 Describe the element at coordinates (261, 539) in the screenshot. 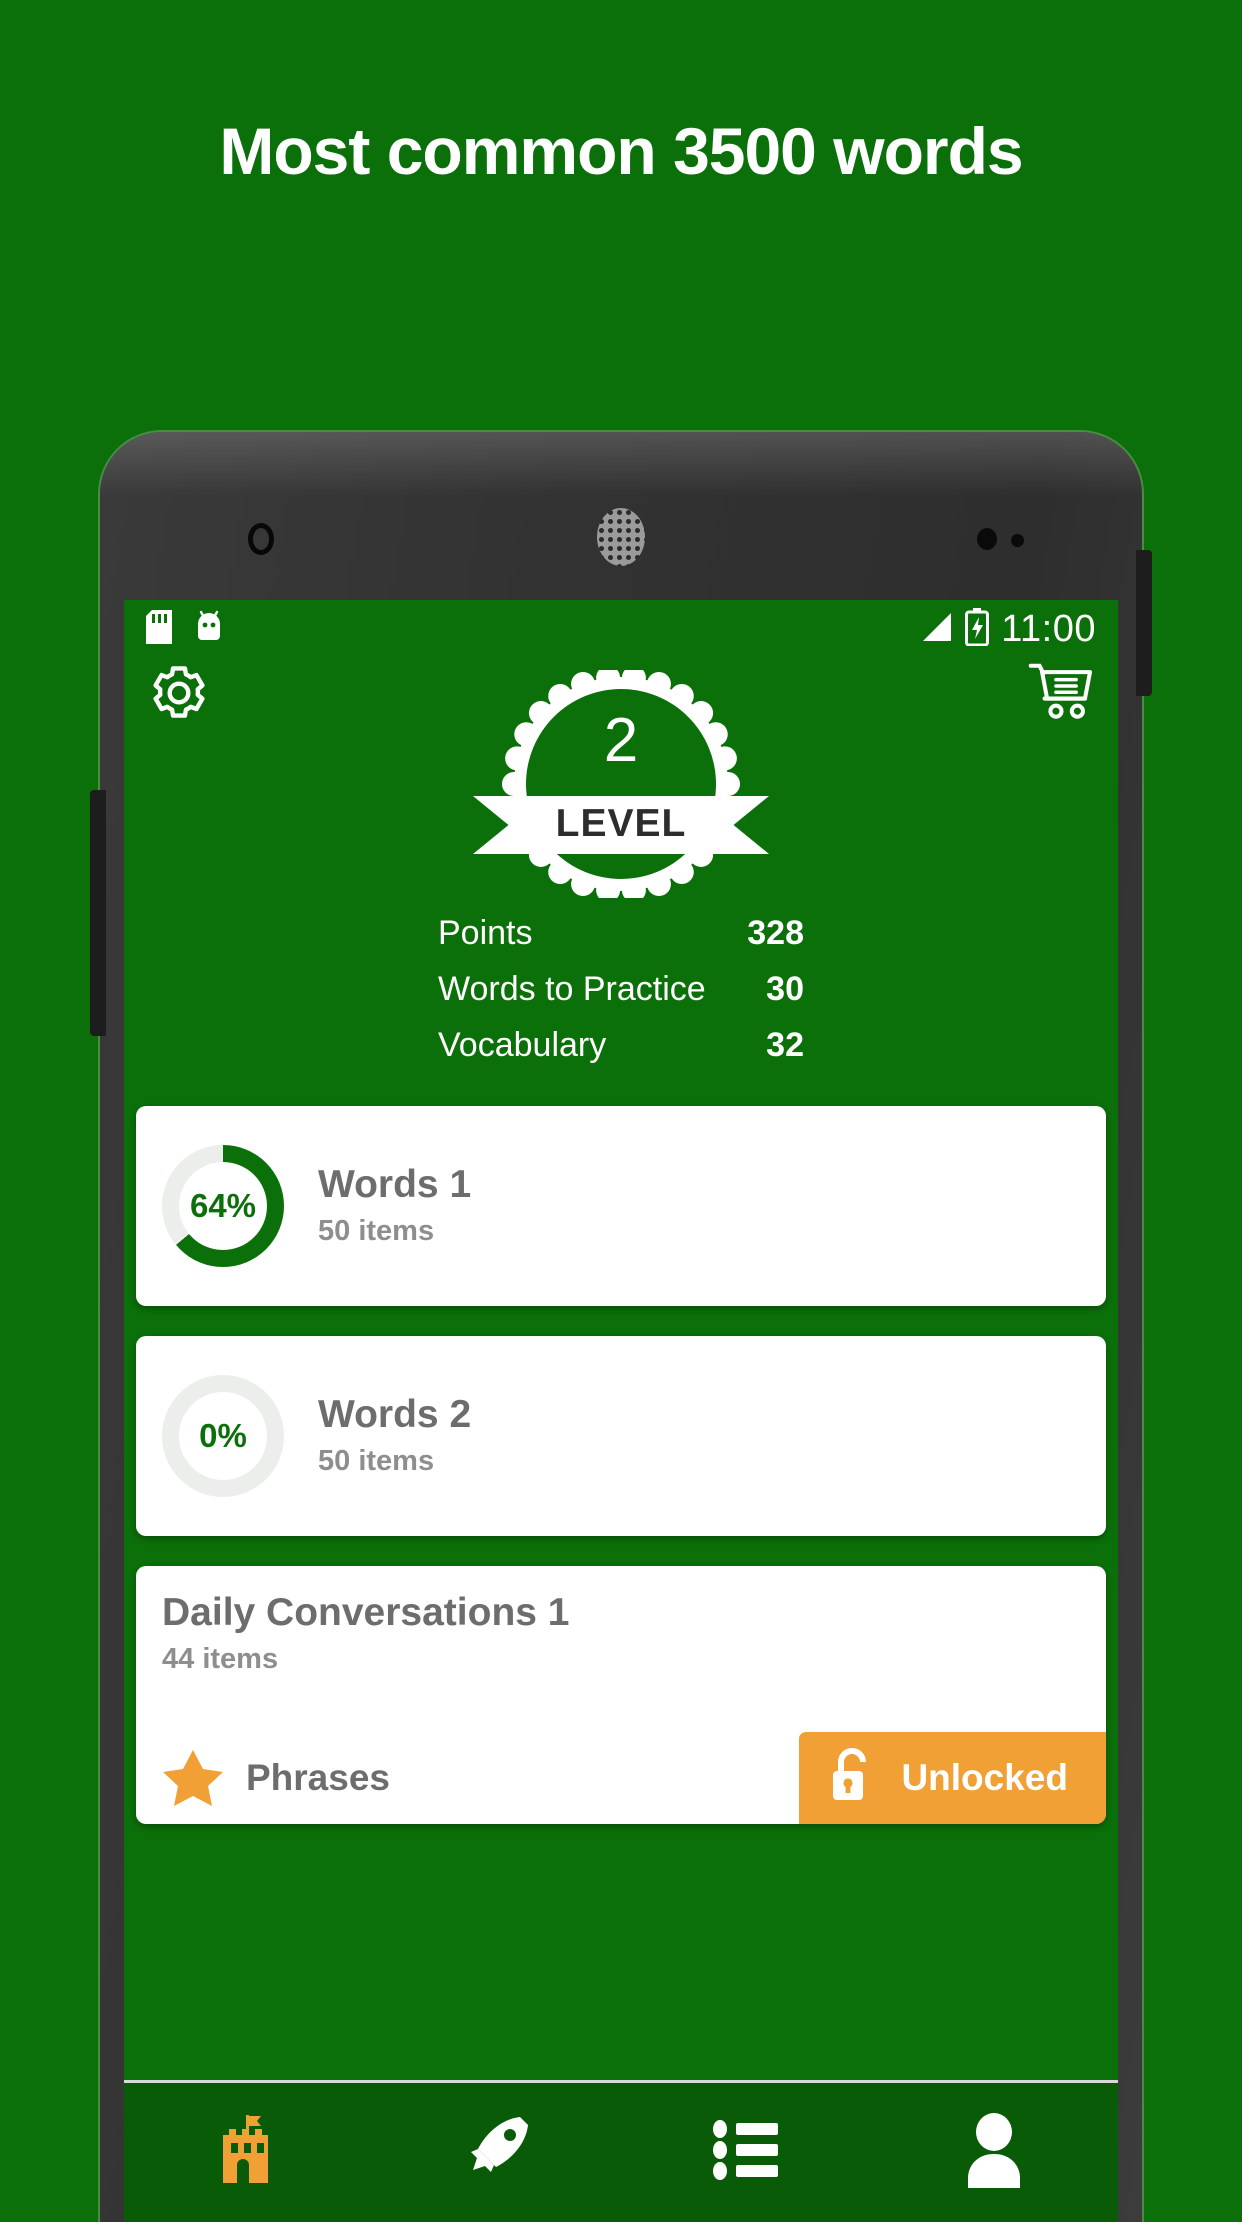

I see `front-camera-icon` at that location.